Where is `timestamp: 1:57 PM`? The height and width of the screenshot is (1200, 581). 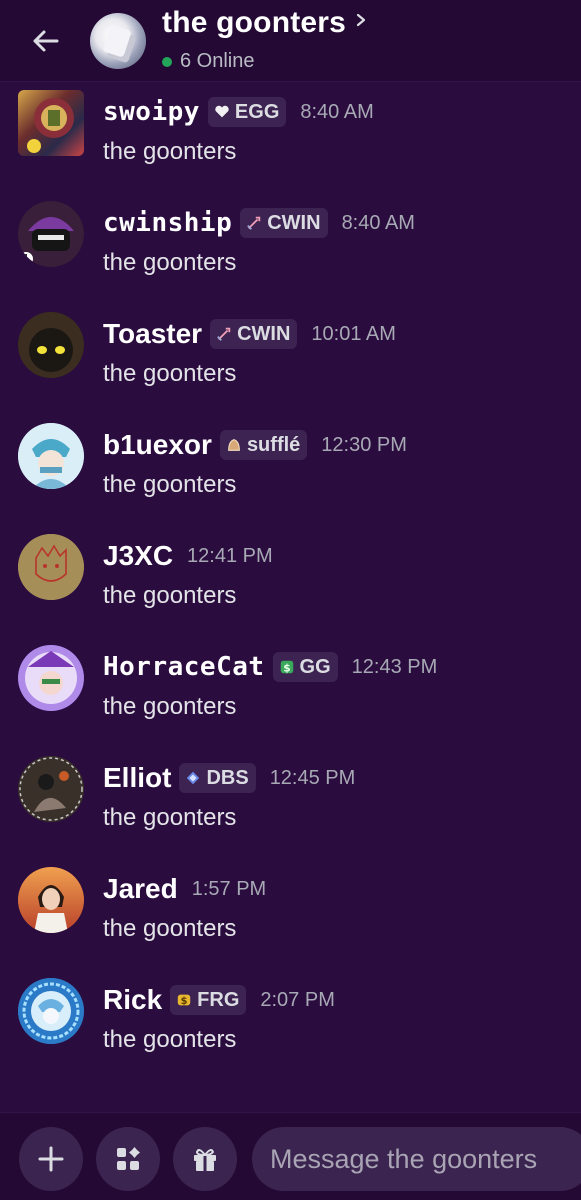 timestamp: 1:57 PM is located at coordinates (229, 888).